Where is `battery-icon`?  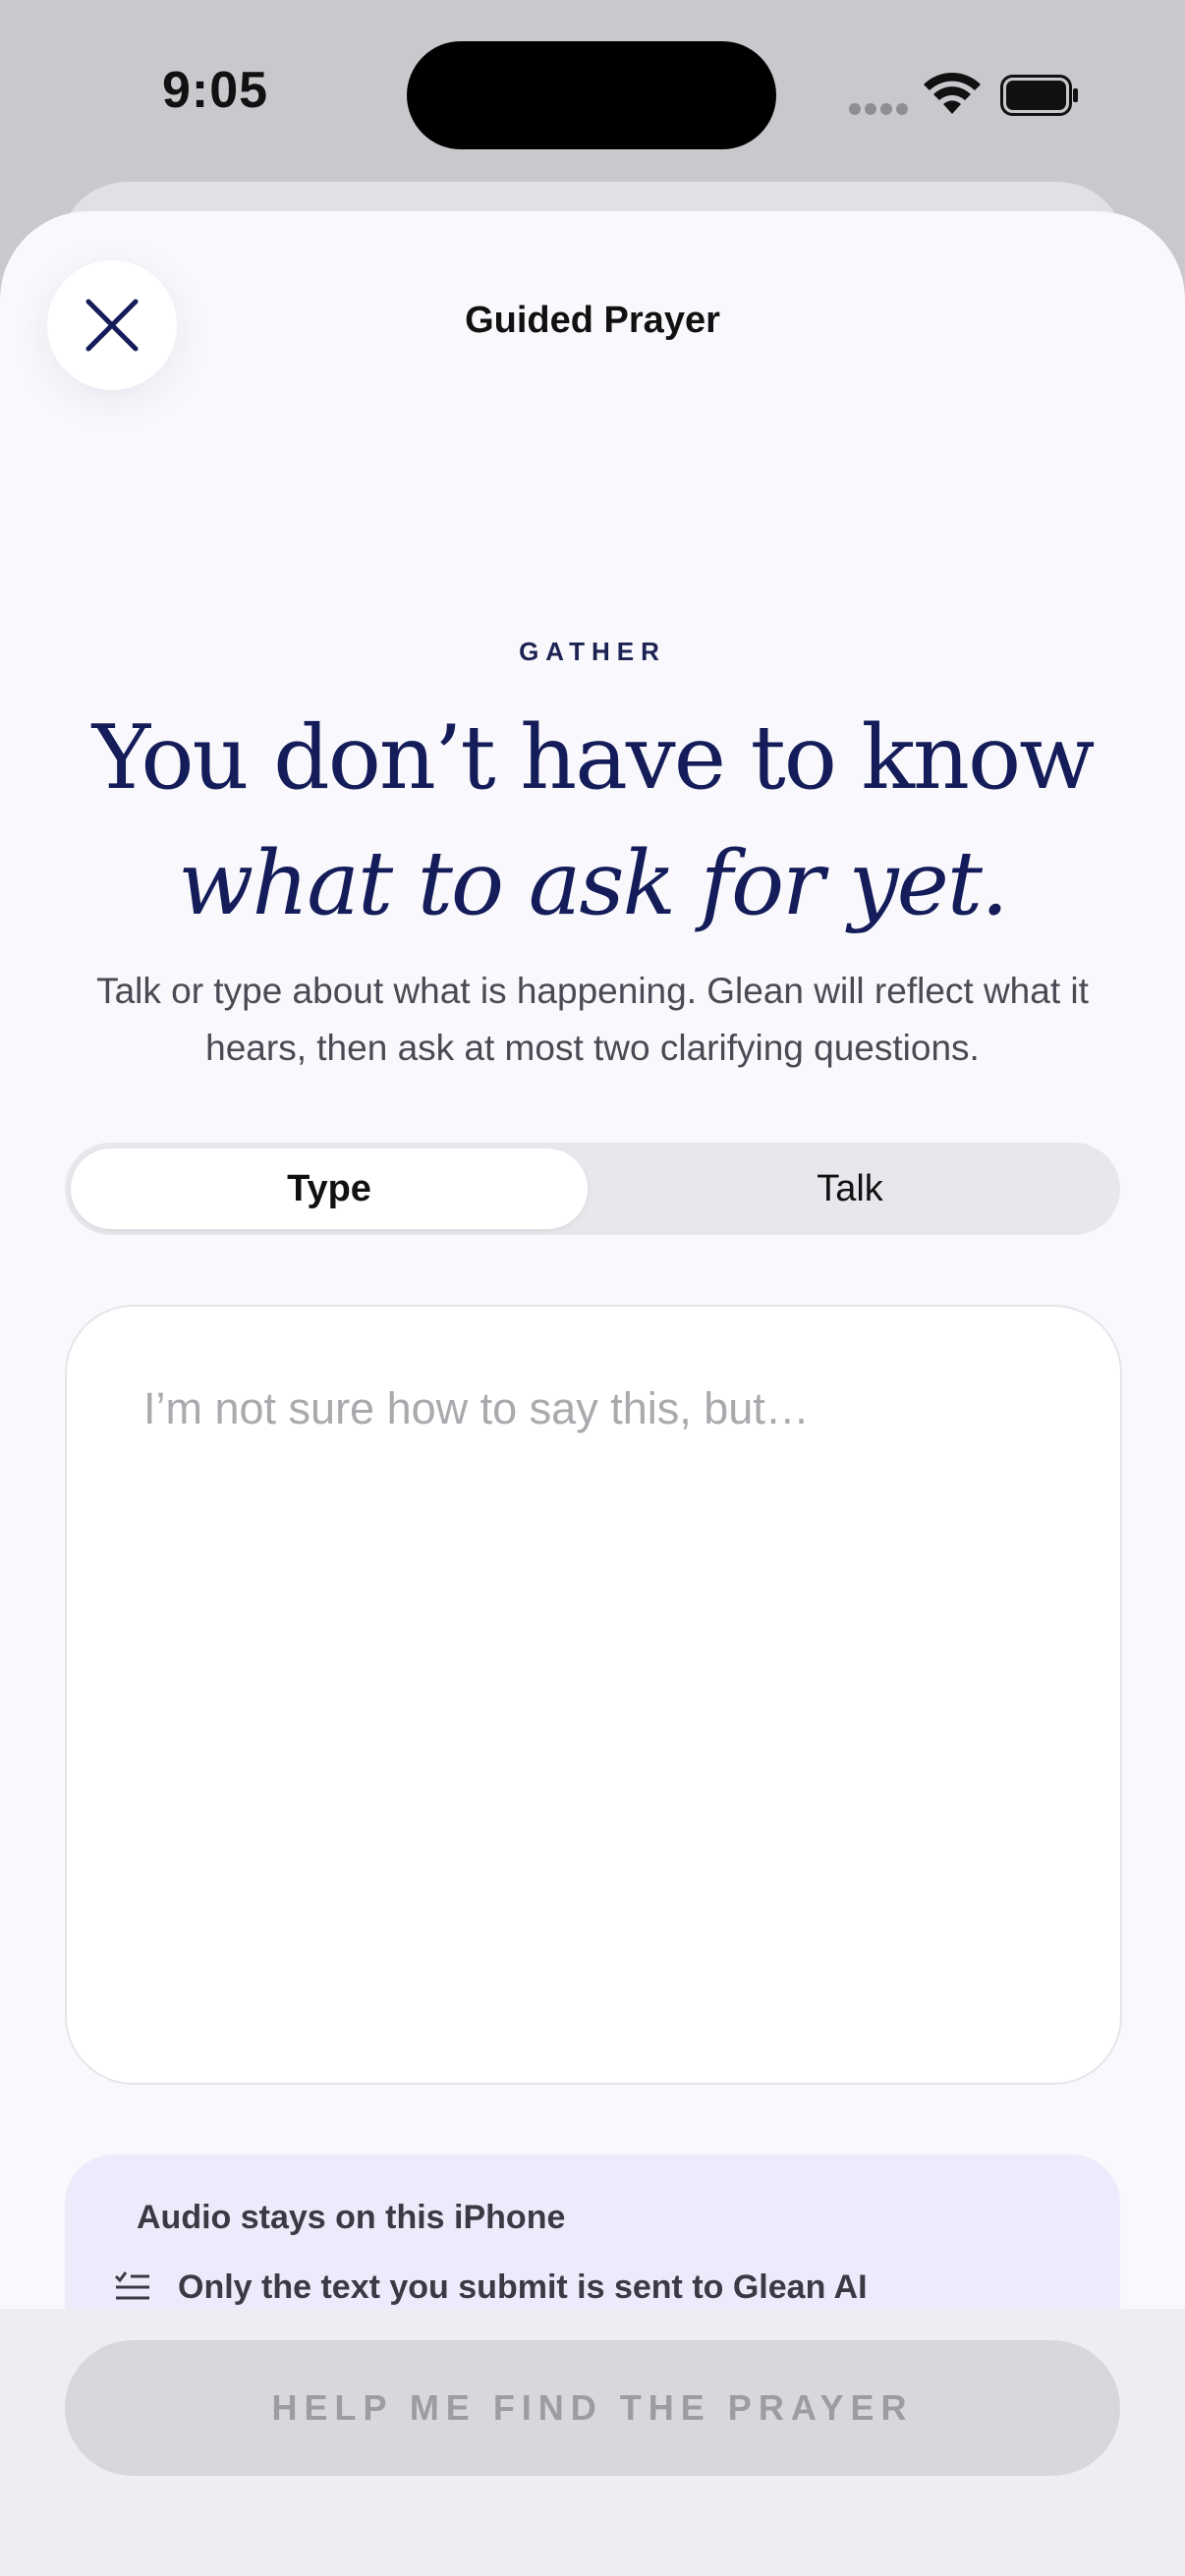
battery-icon is located at coordinates (1039, 95).